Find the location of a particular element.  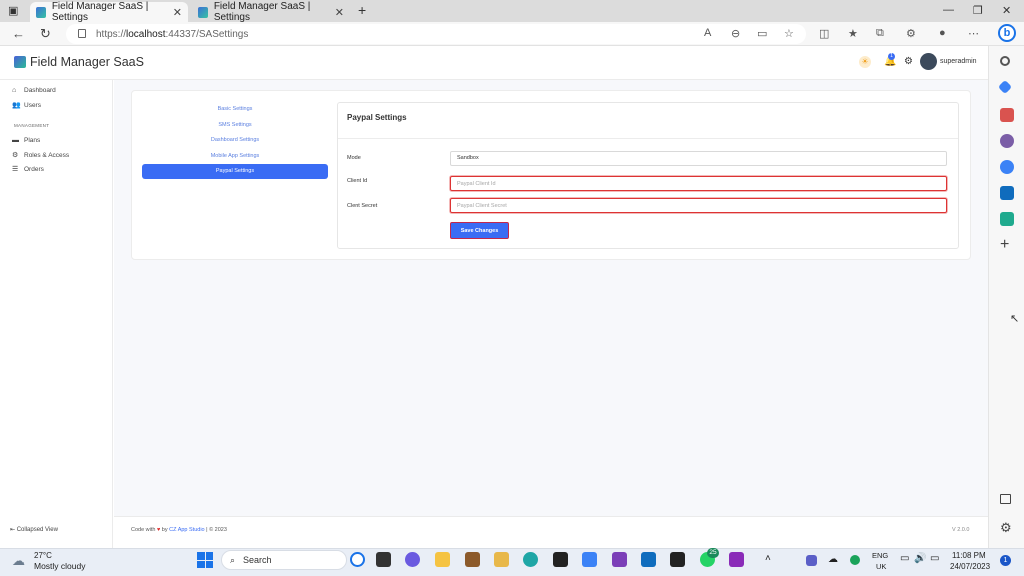

user-avatar is located at coordinates (928, 61).